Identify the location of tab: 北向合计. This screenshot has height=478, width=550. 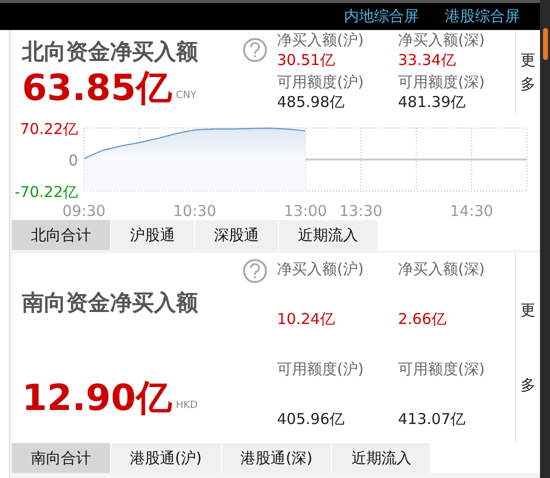
(61, 235).